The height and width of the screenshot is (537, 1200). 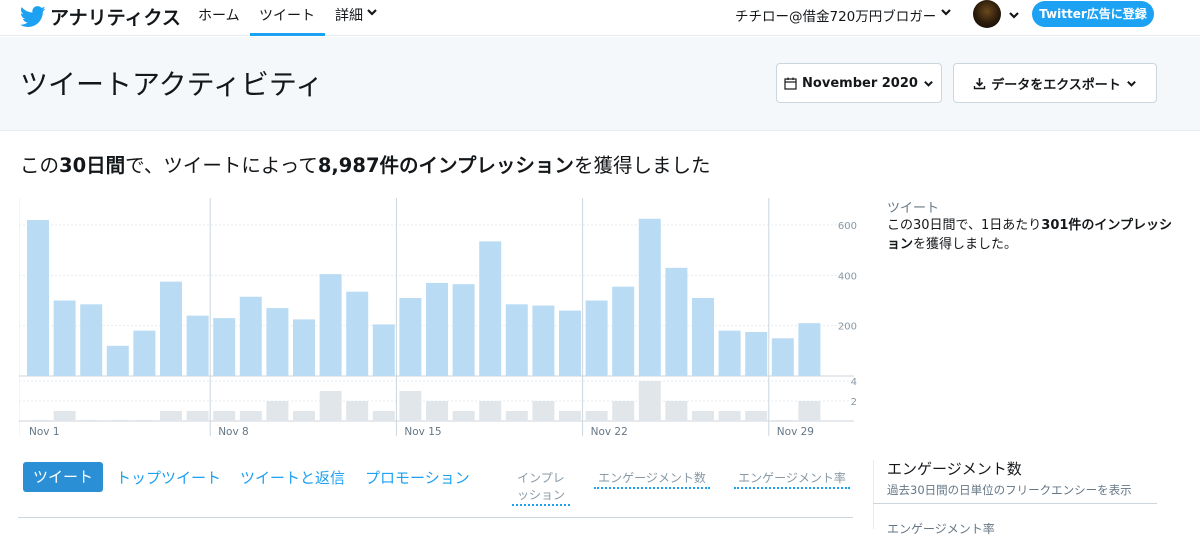 I want to click on tab-tweets: ツイート, so click(x=63, y=477).